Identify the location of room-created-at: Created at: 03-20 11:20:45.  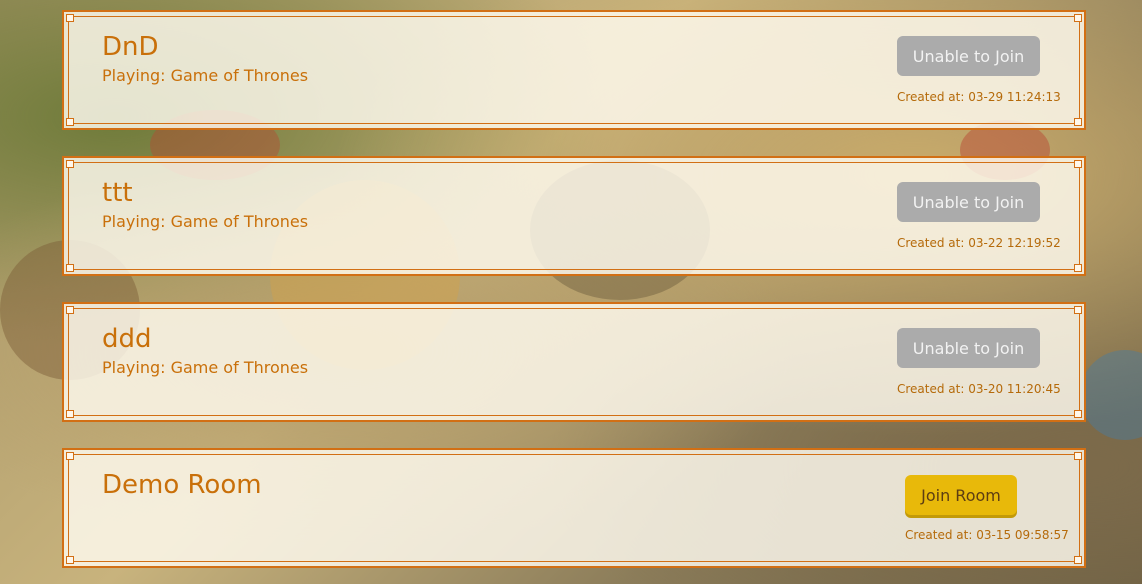
(979, 389).